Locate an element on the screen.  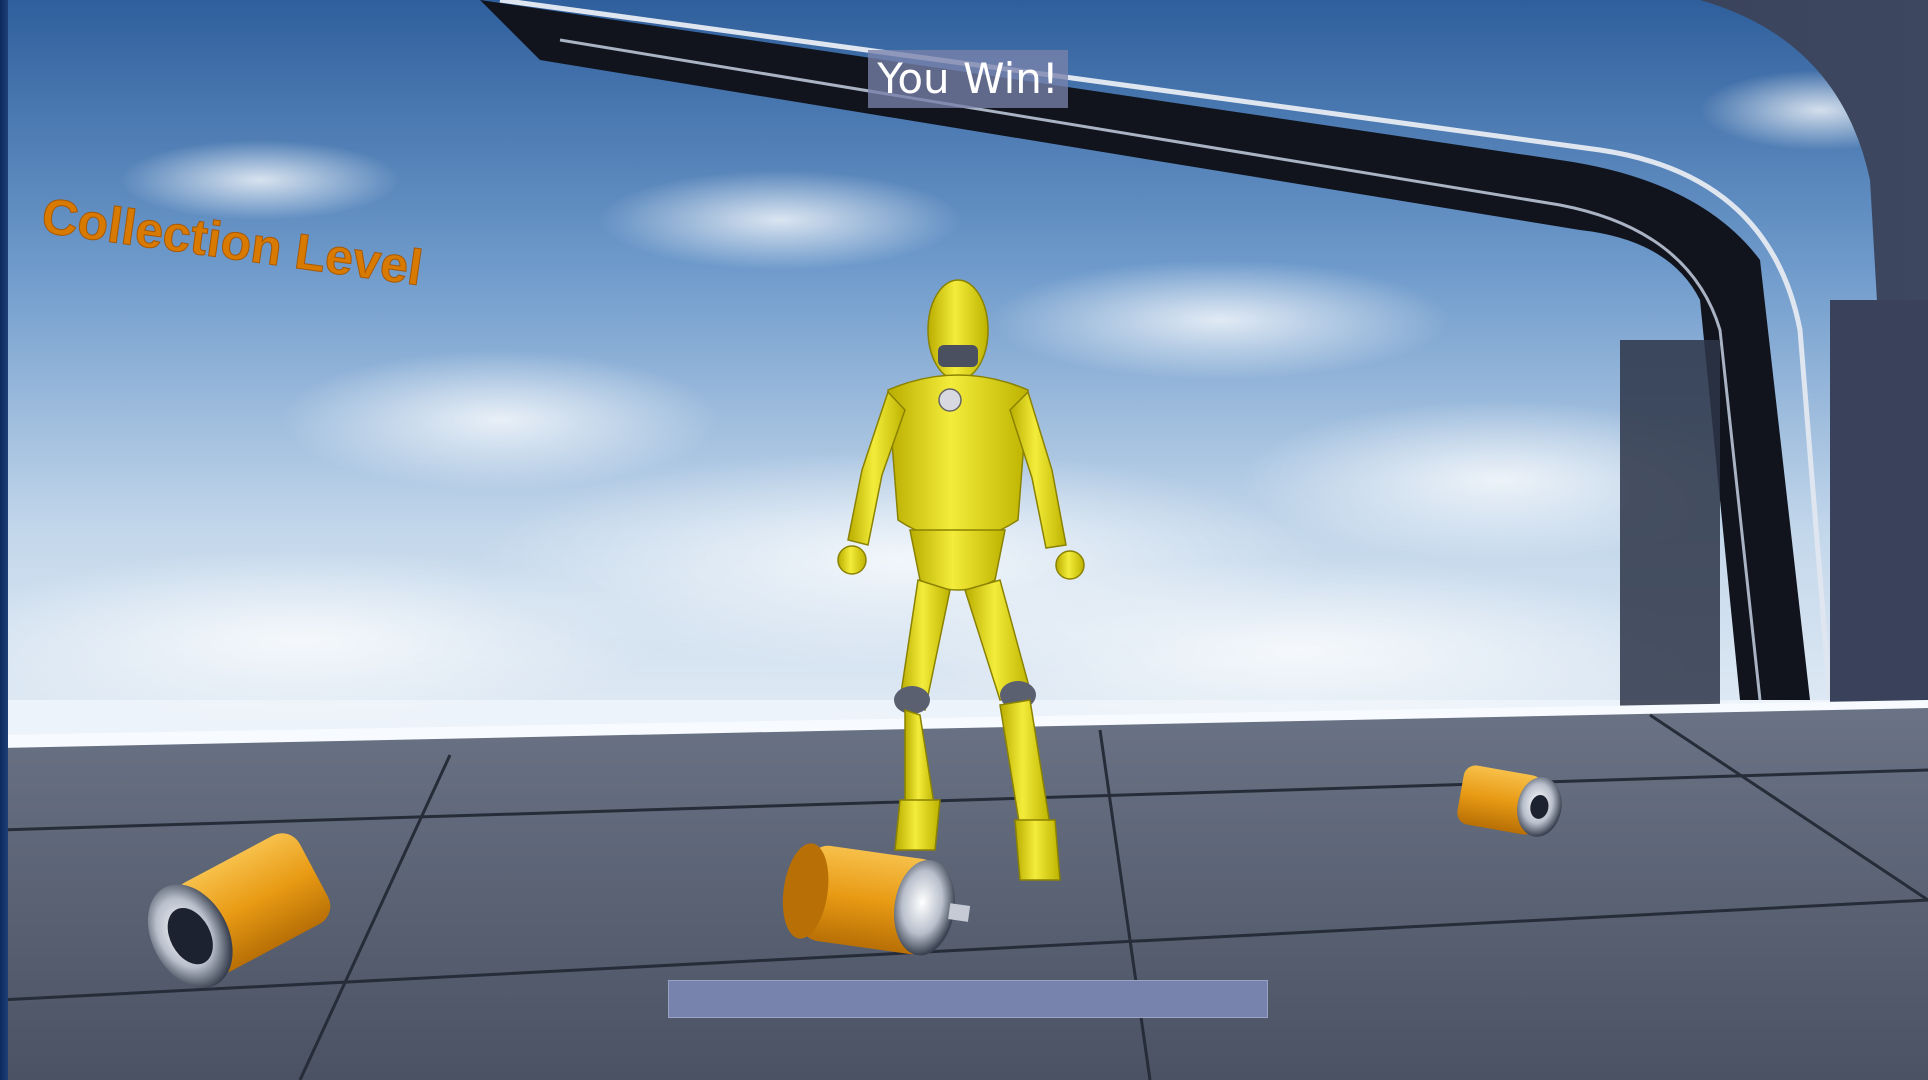
collection-progress-bar is located at coordinates (968, 999).